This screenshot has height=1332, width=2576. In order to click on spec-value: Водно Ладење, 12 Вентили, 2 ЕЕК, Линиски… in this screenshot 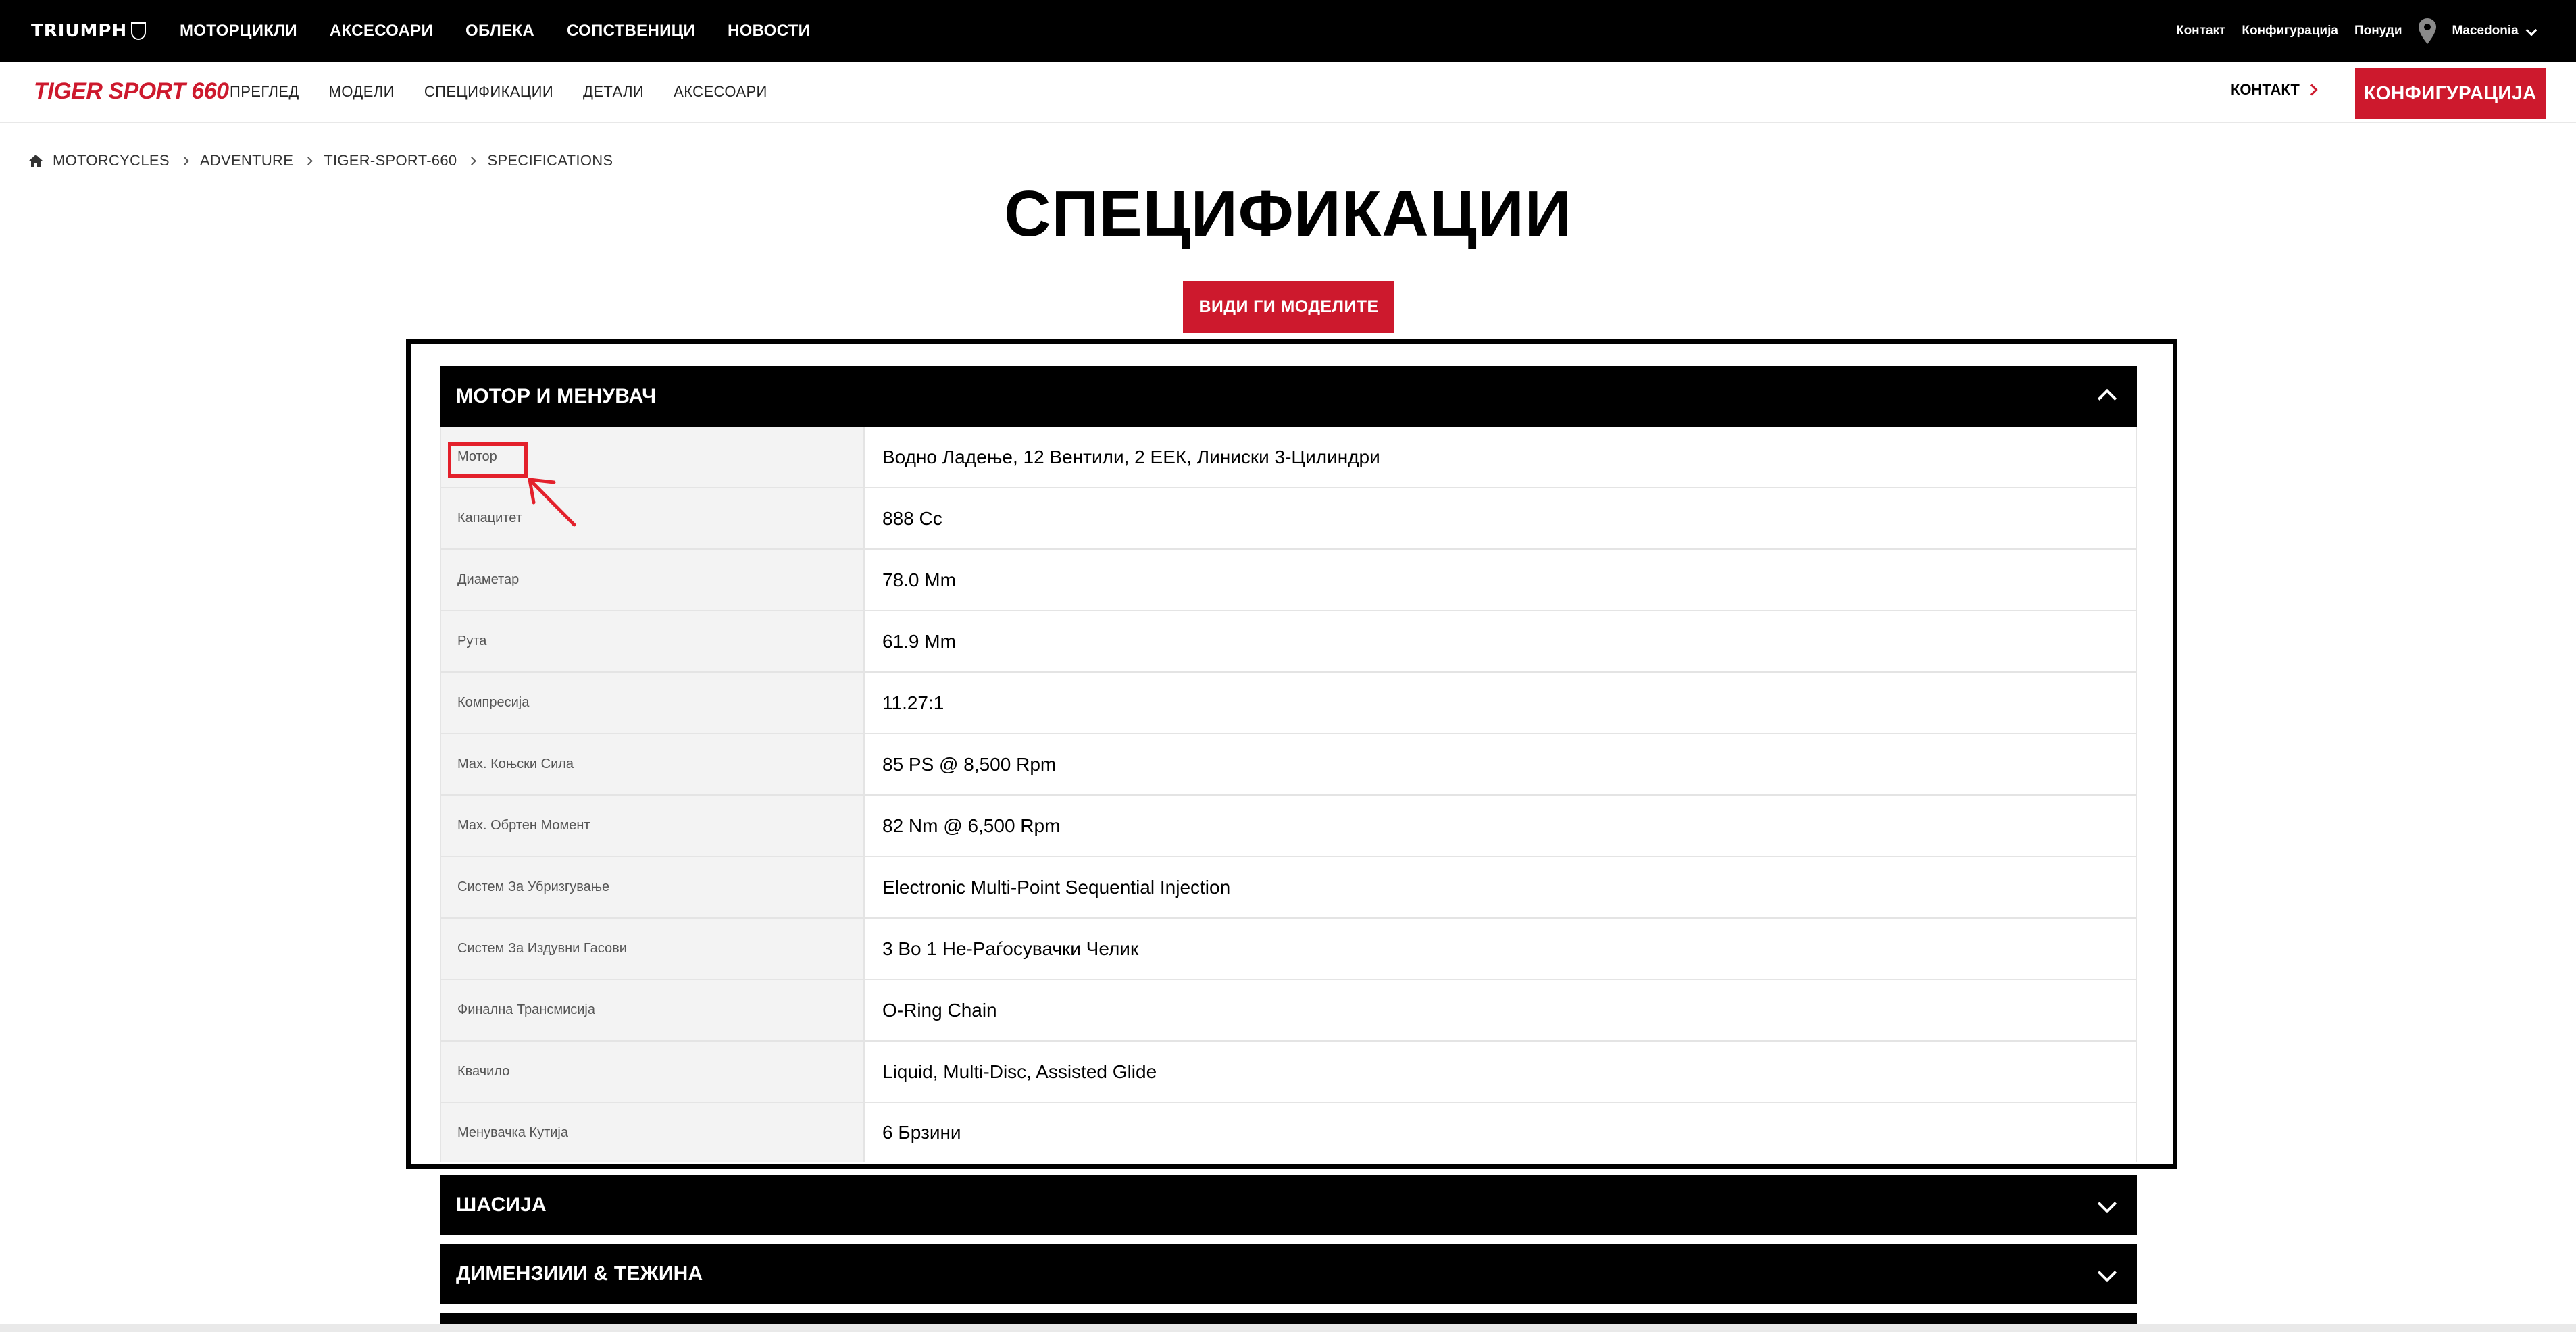, I will do `click(1501, 457)`.